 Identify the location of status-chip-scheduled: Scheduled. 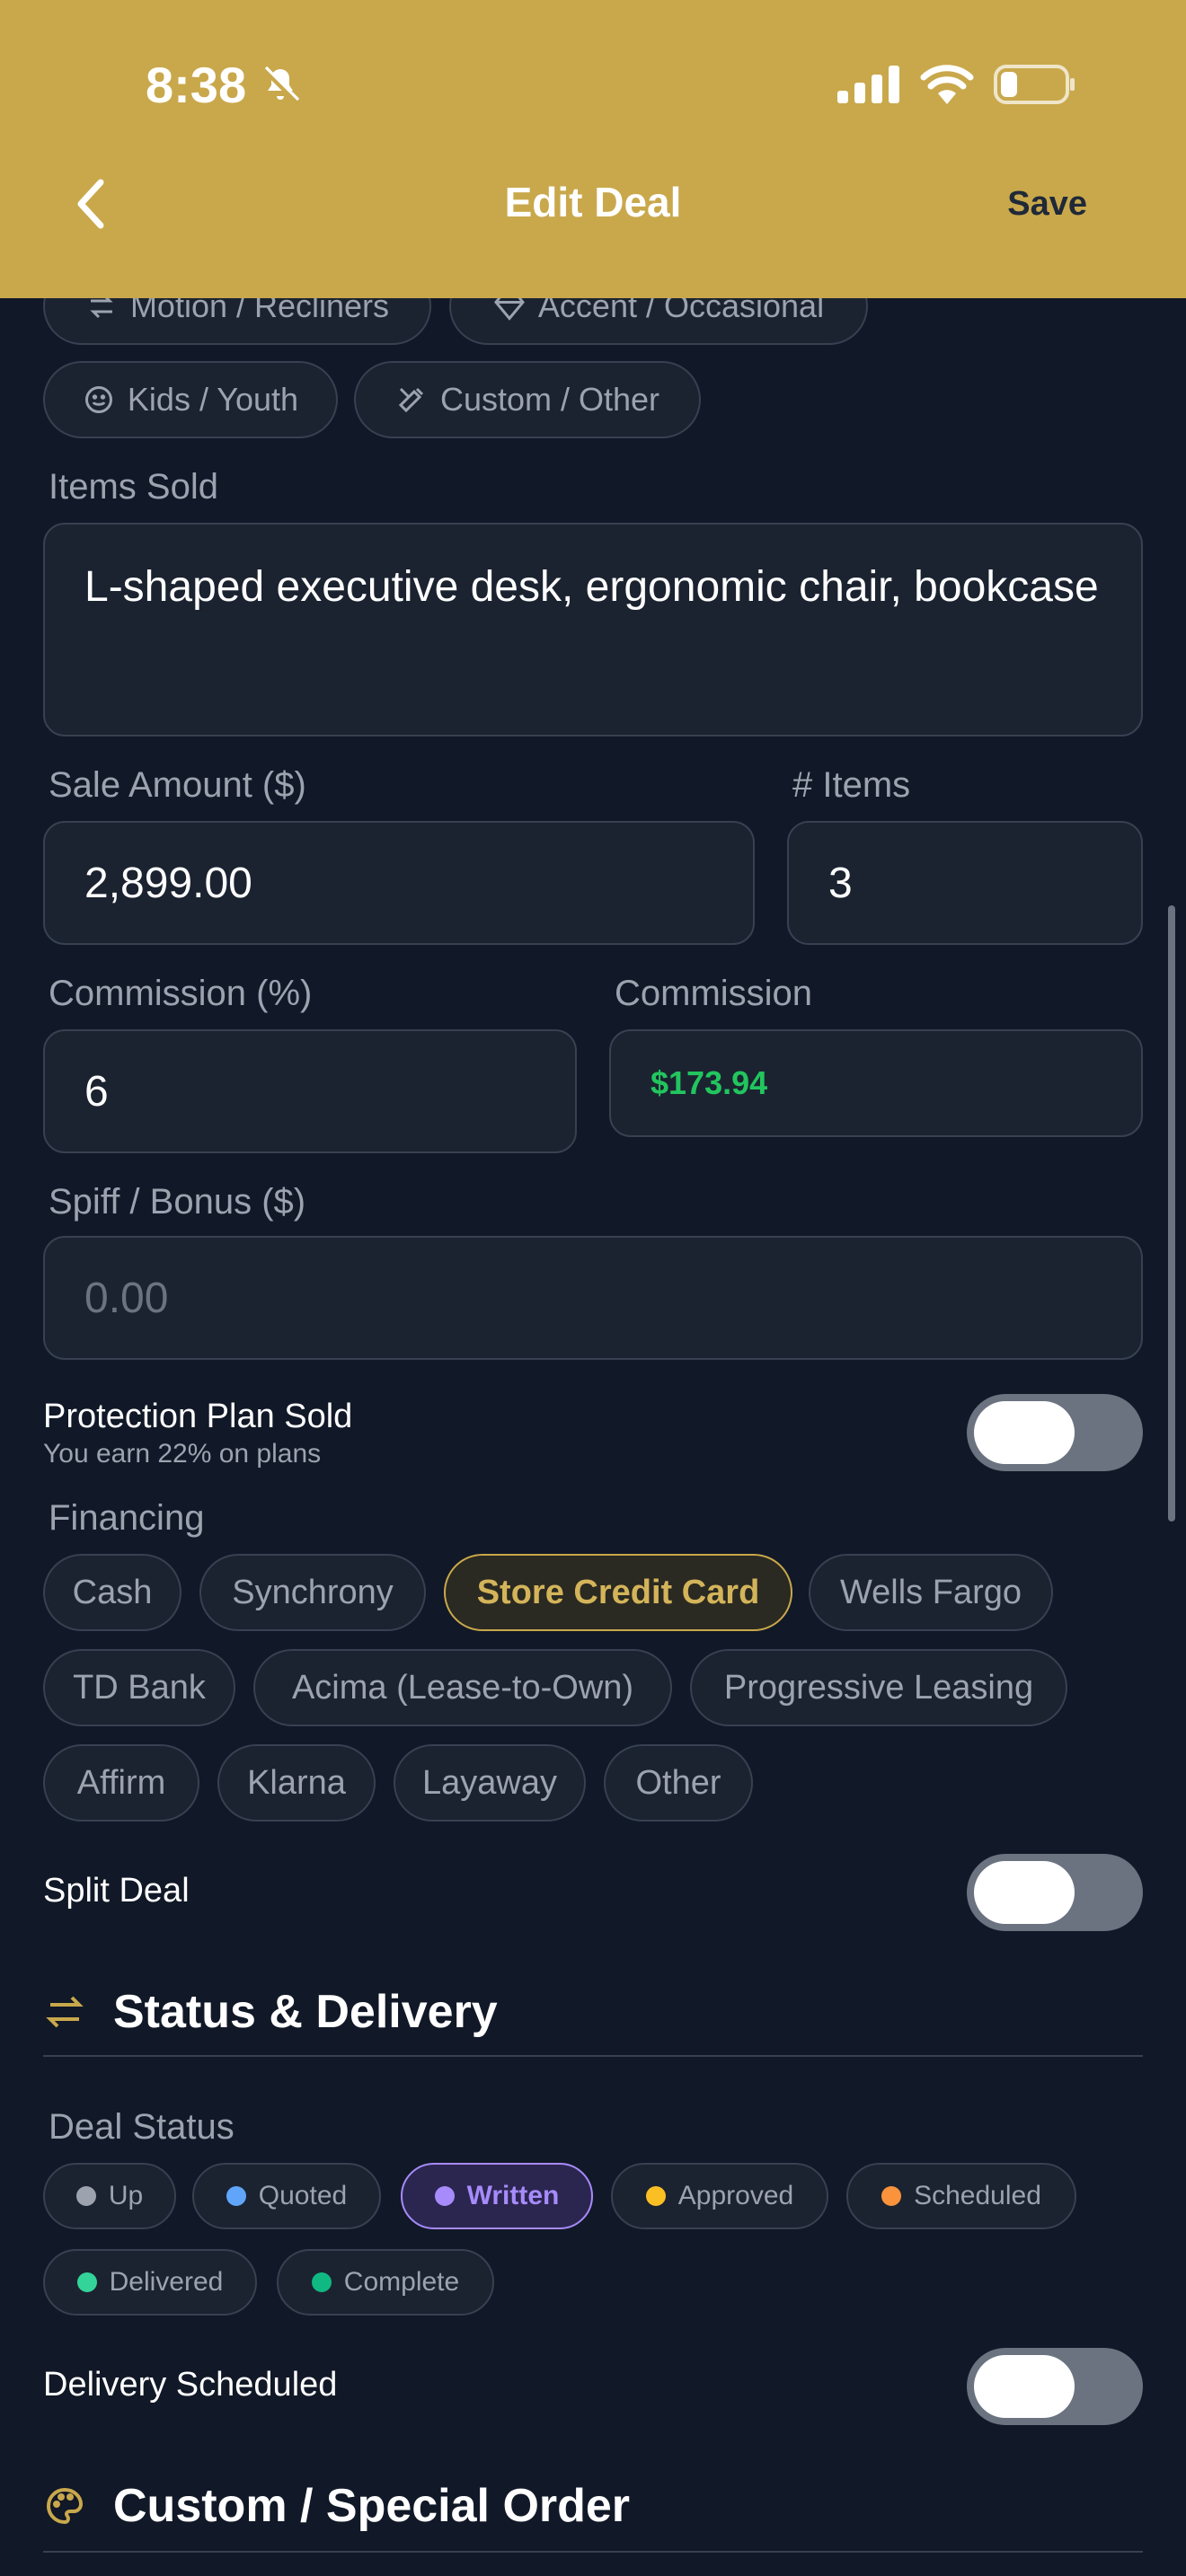
(961, 2196).